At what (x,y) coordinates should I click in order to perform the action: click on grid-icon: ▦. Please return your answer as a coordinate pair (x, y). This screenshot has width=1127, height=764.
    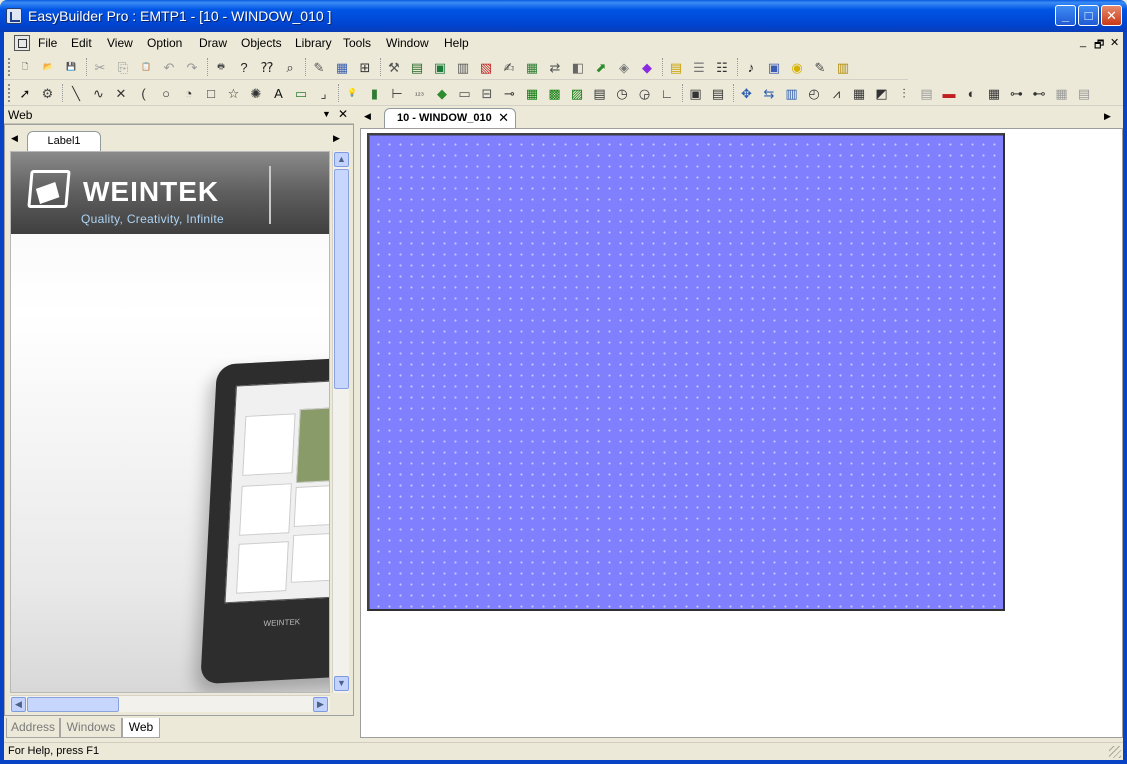
    Looking at the image, I should click on (342, 67).